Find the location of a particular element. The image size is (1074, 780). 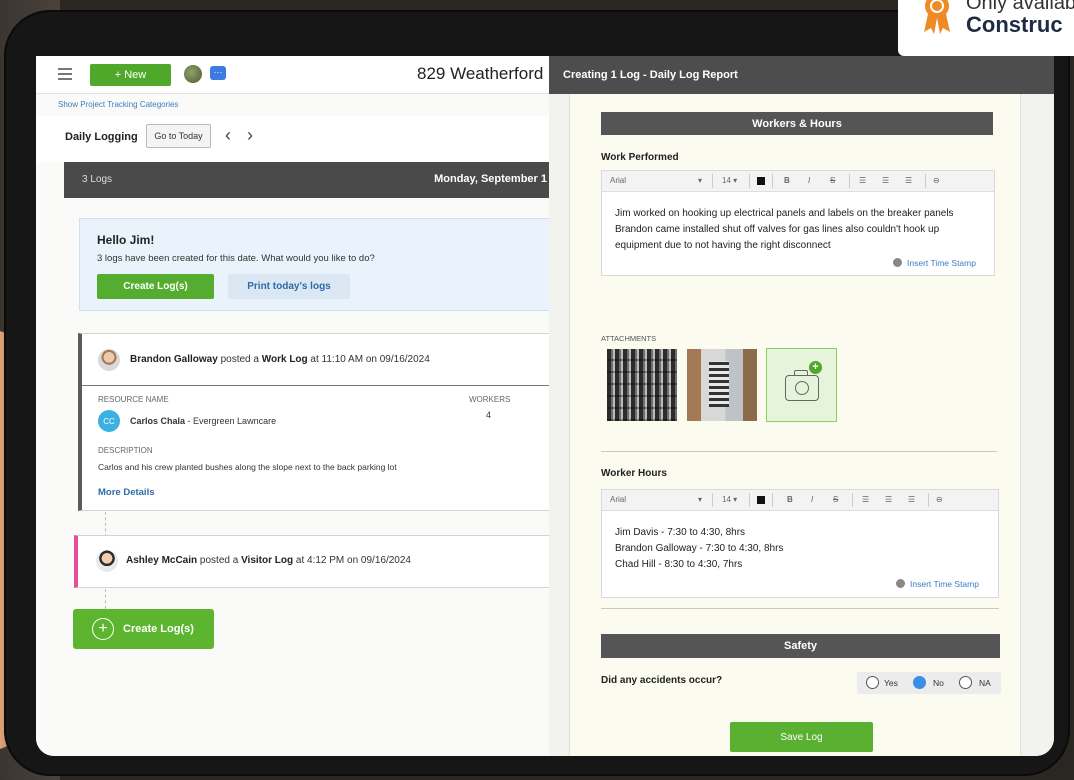

add-photo-button: + is located at coordinates (801, 385).